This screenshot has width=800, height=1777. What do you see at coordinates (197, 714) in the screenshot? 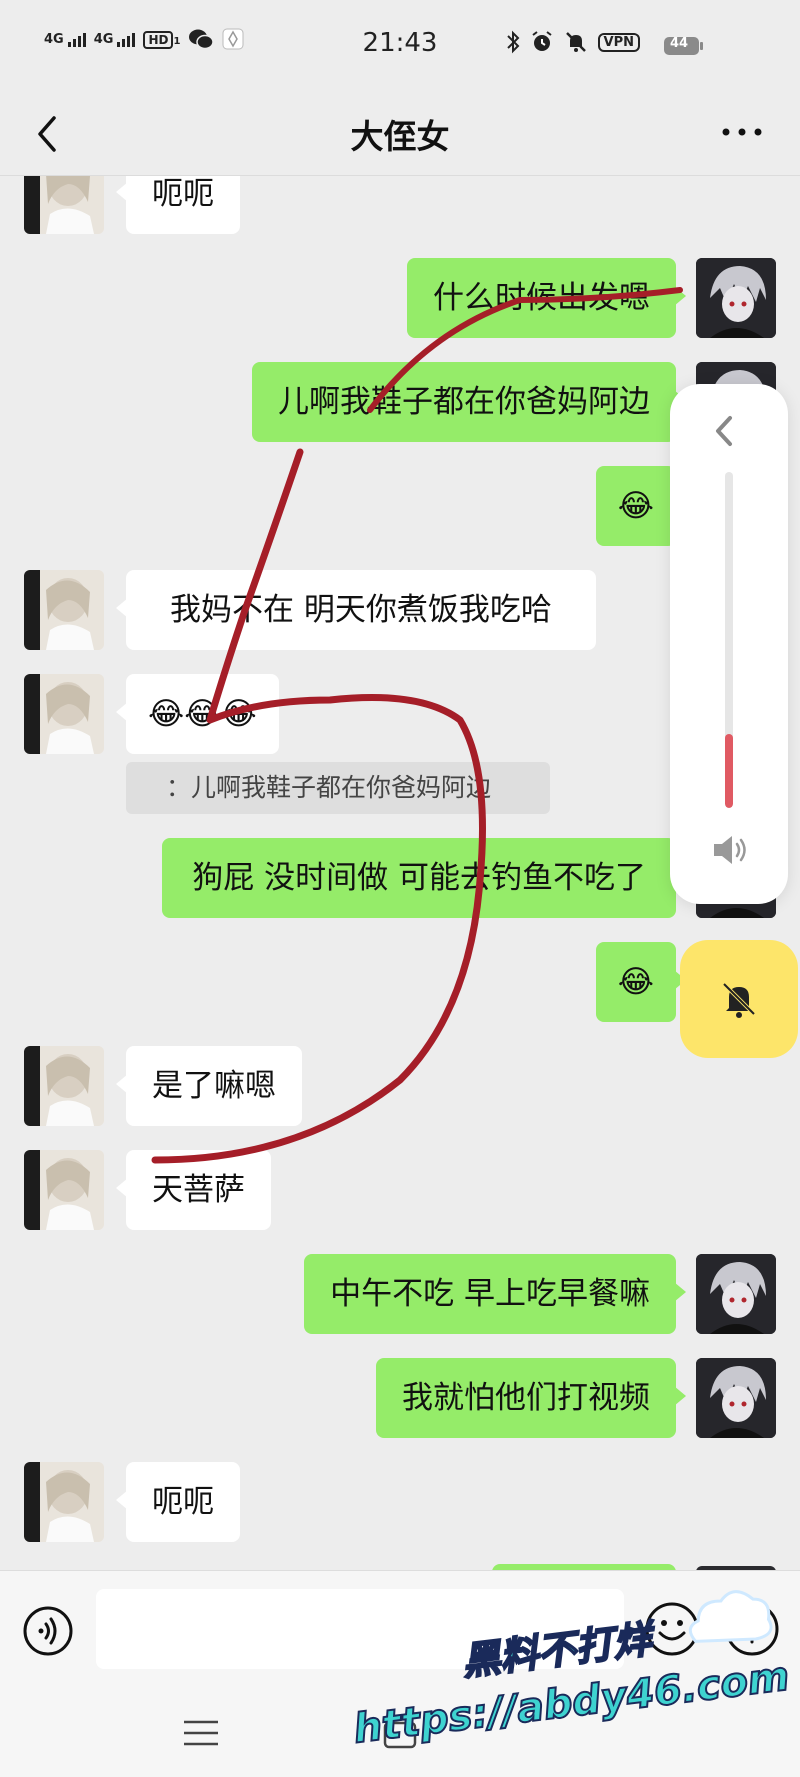
I see `message-bubble-incoming: 😂😂😂` at bounding box center [197, 714].